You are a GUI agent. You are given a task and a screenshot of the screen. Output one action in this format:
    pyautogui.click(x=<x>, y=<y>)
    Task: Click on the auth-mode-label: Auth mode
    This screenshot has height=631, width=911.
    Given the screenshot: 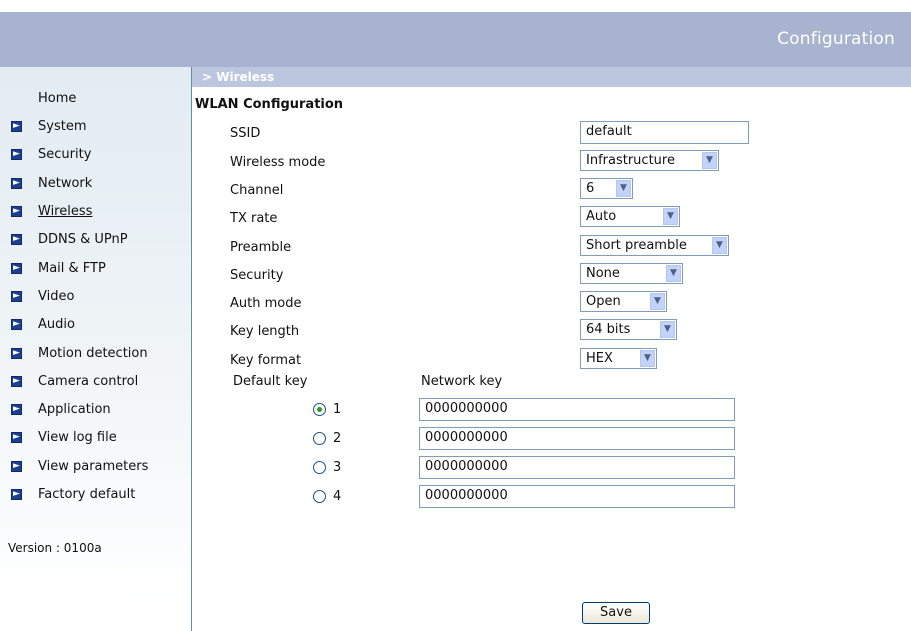 What is the action you would take?
    pyautogui.click(x=266, y=303)
    